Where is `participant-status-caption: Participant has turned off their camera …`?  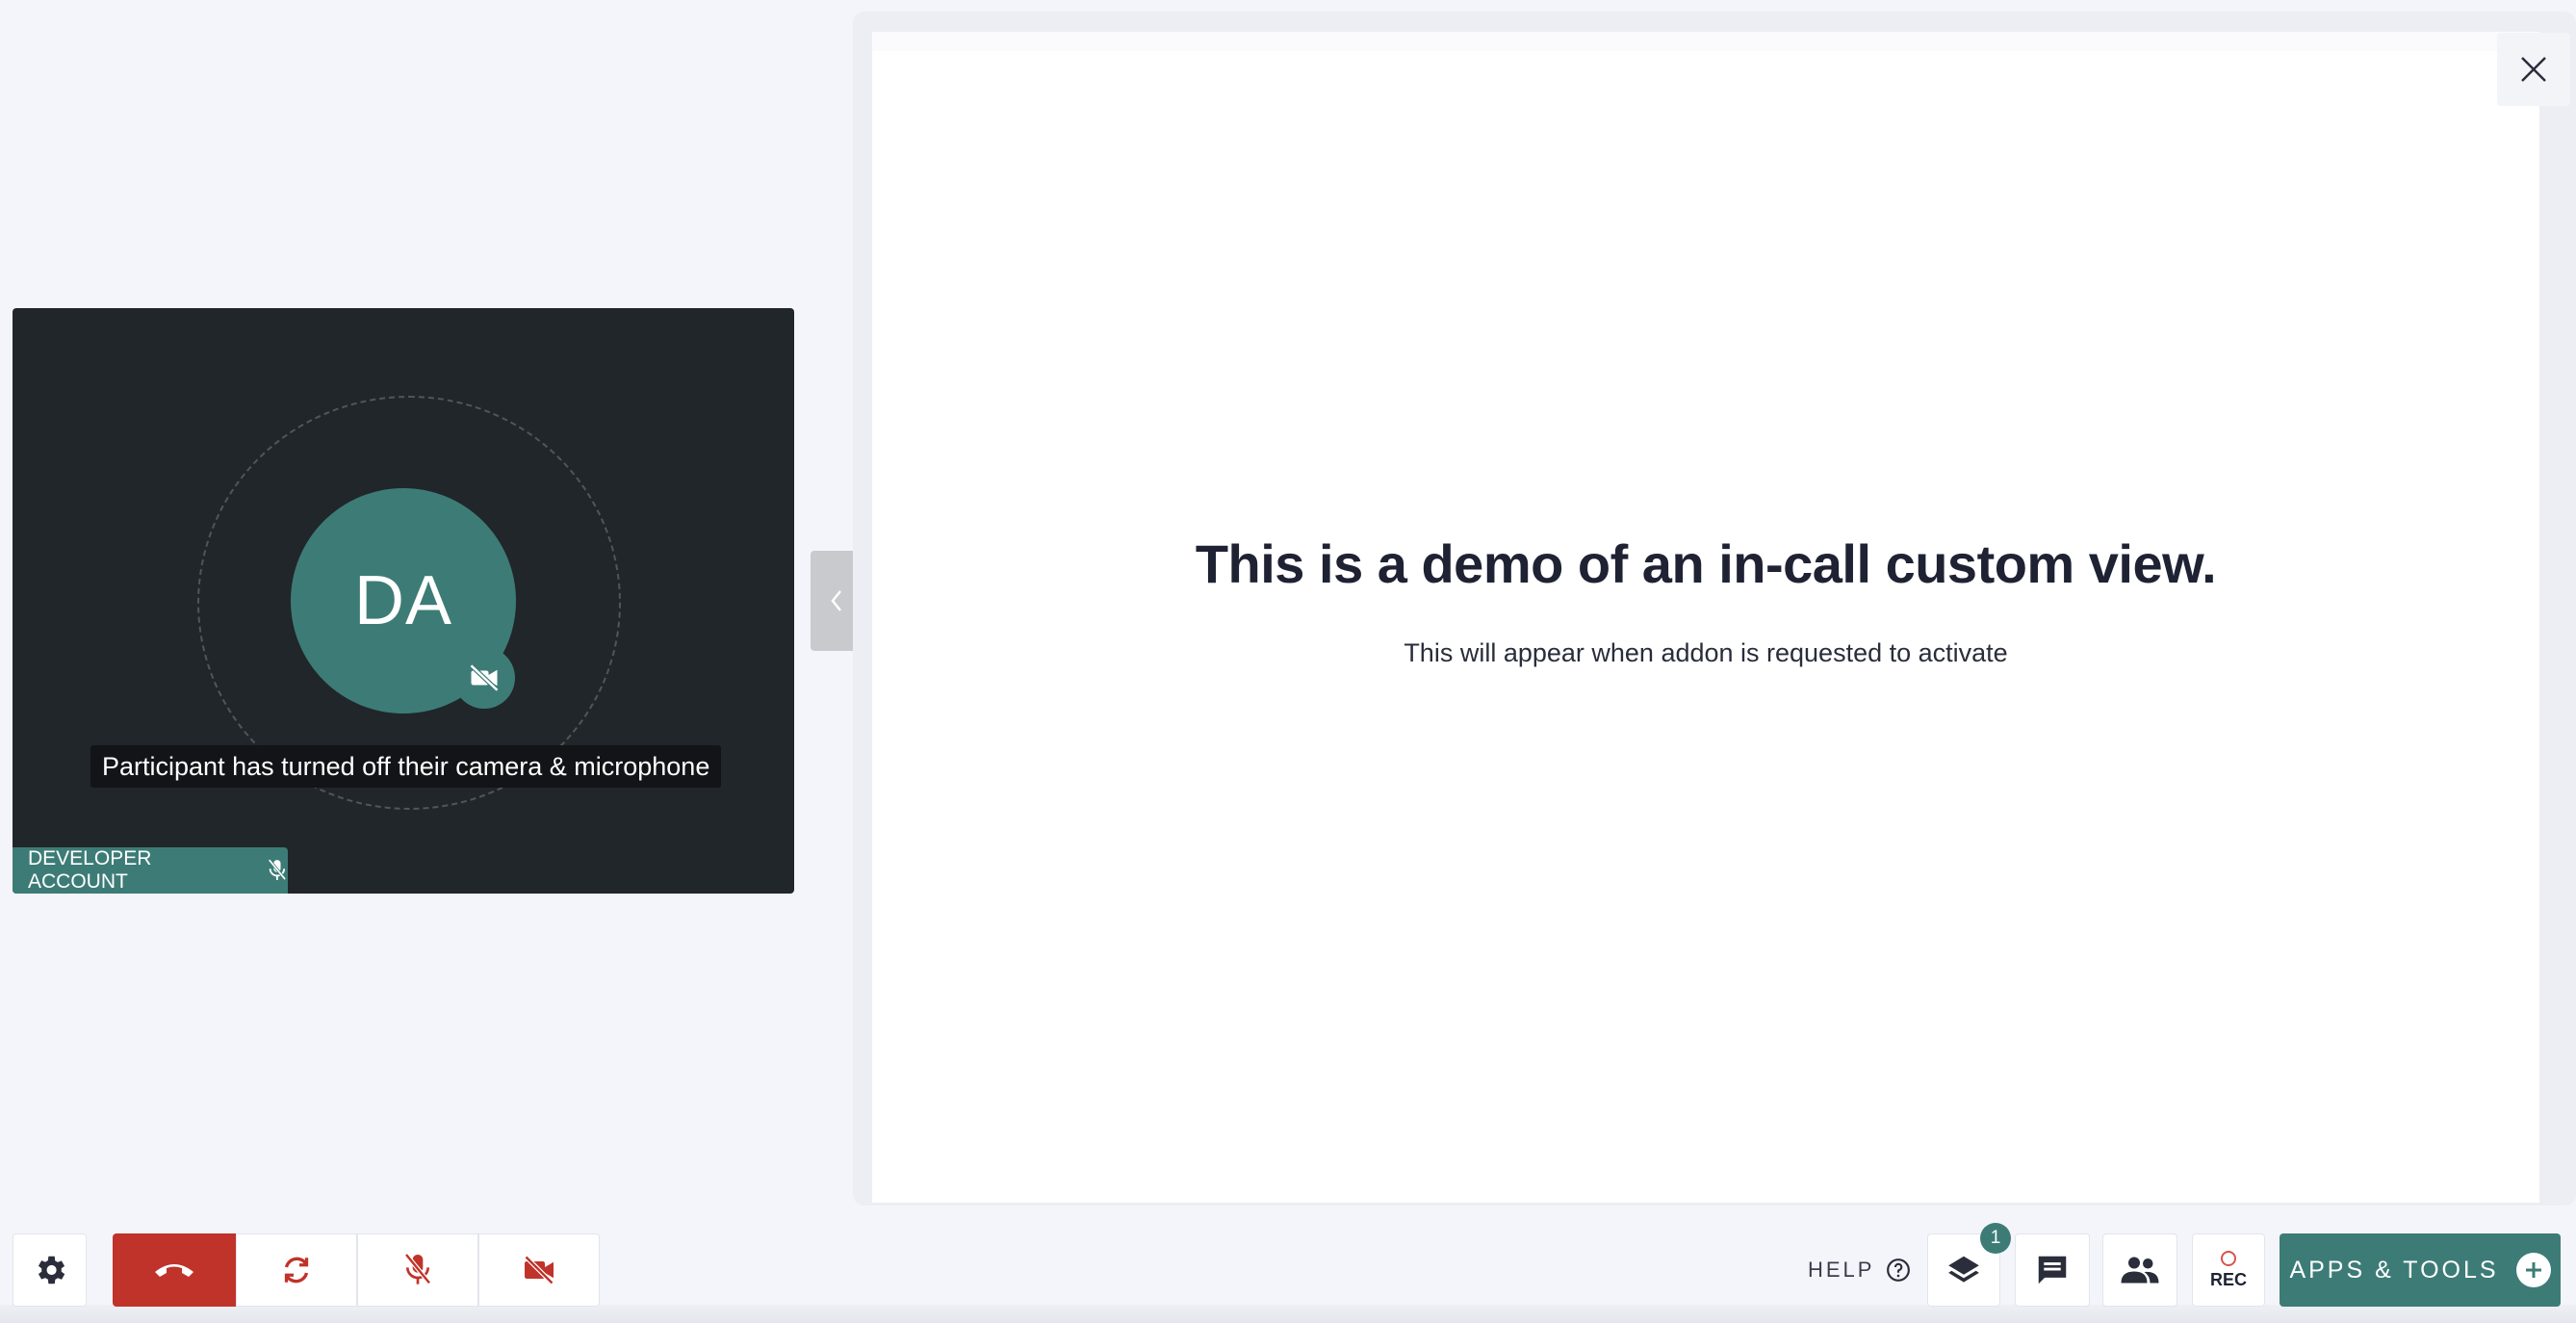 participant-status-caption: Participant has turned off their camera … is located at coordinates (406, 766).